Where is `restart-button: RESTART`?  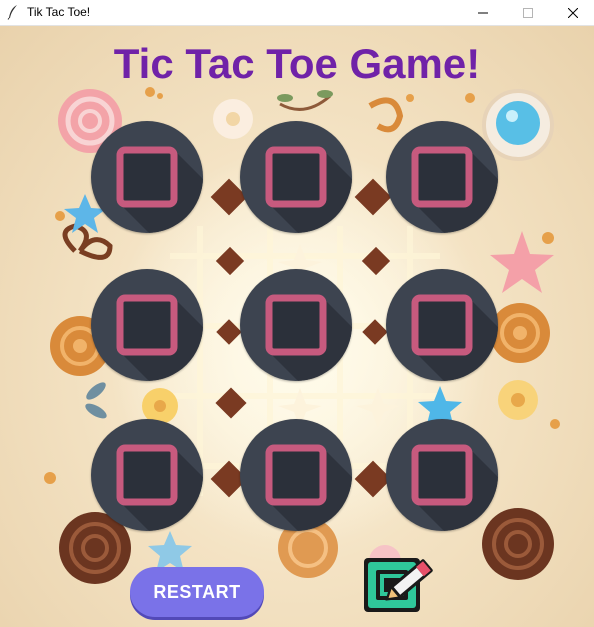
restart-button: RESTART is located at coordinates (197, 592).